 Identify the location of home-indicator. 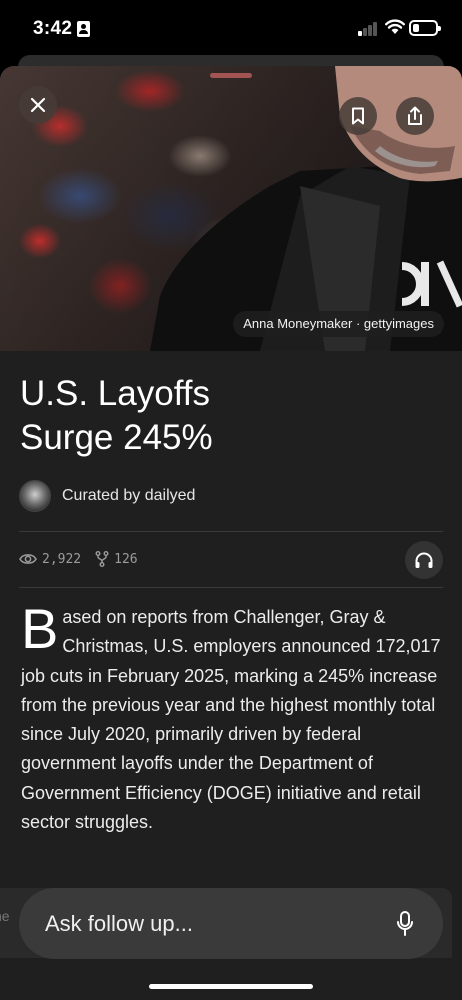
(231, 986).